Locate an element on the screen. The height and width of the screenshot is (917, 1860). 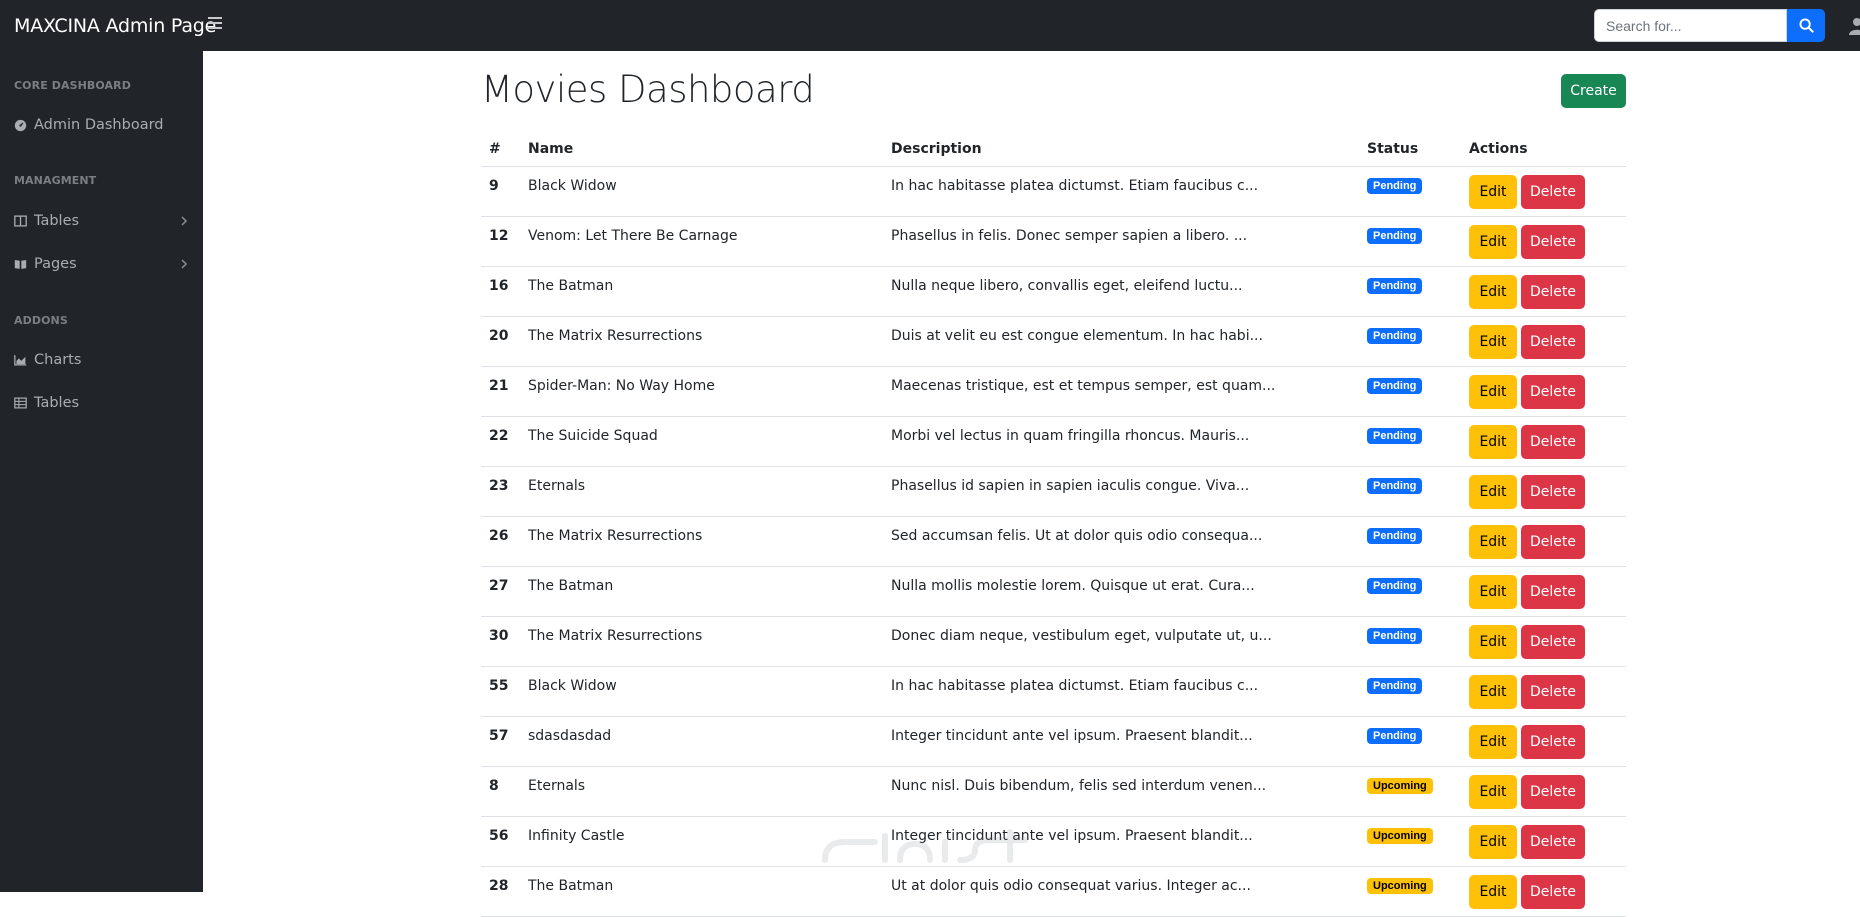
sidebar-item-tables-addon: Tables is located at coordinates (102, 403).